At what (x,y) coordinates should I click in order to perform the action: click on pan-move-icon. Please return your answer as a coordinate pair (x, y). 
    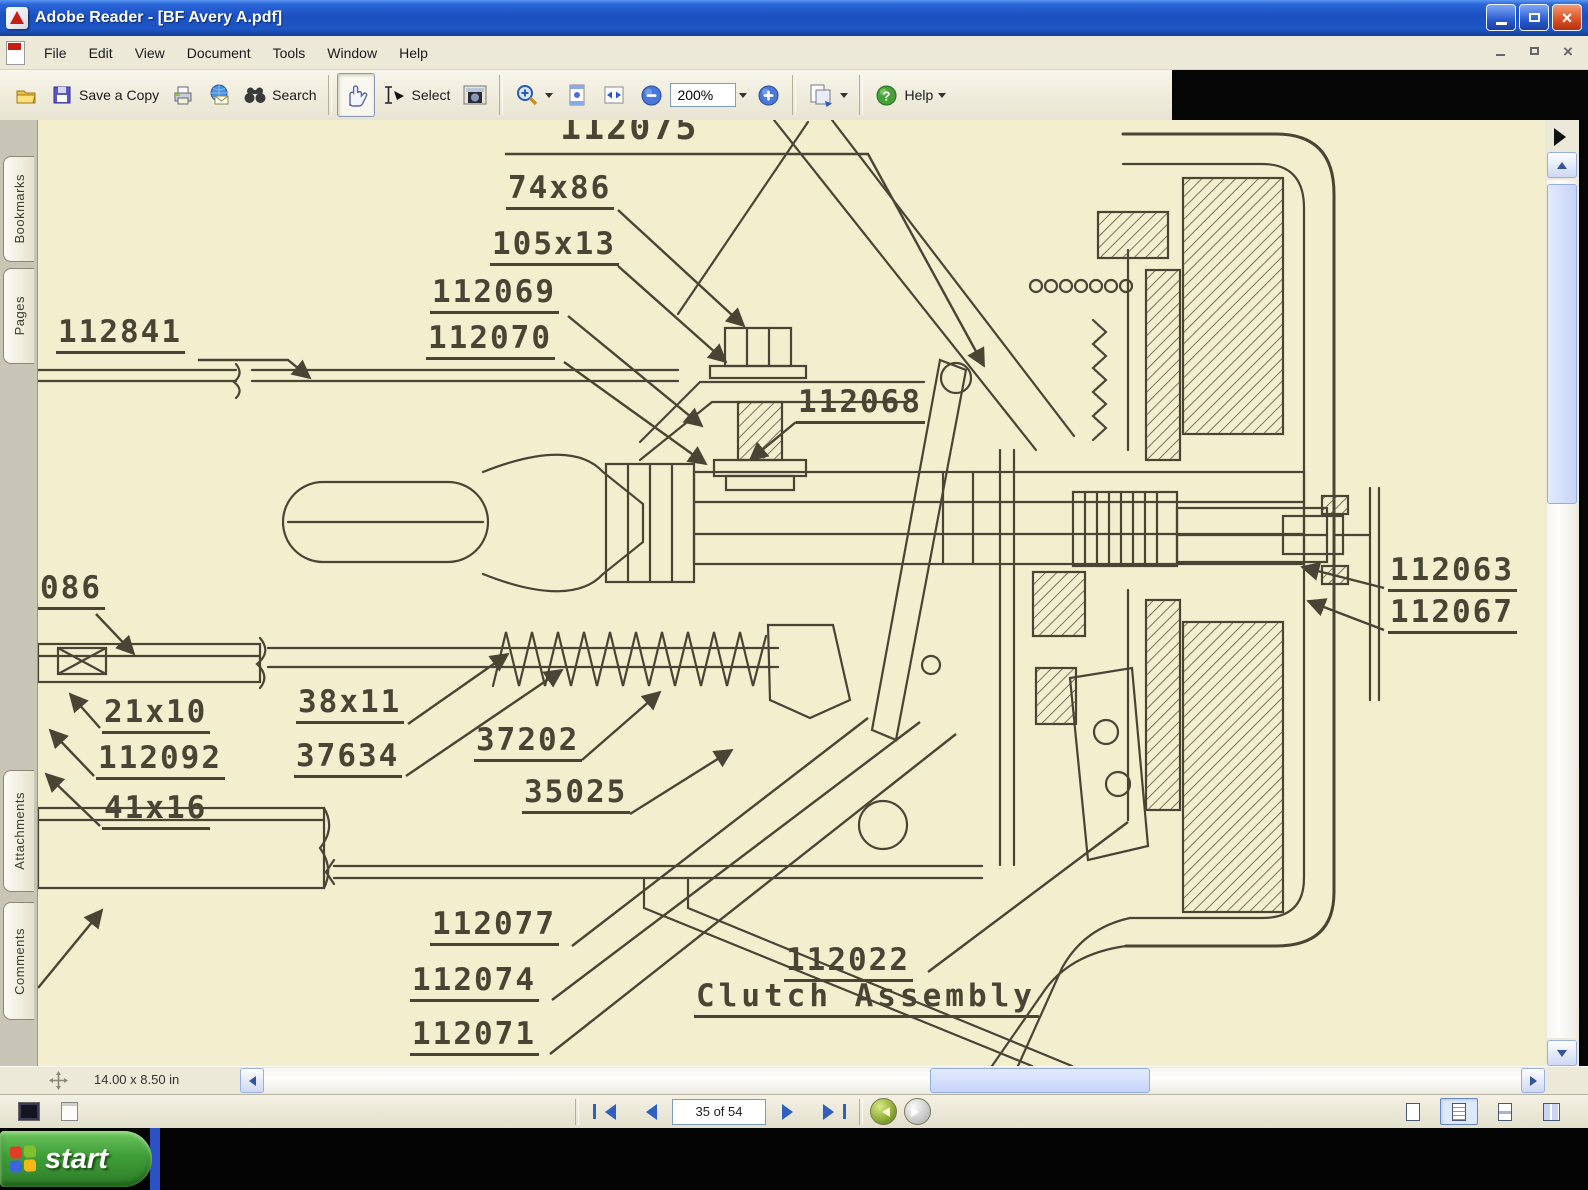
    Looking at the image, I should click on (58, 1080).